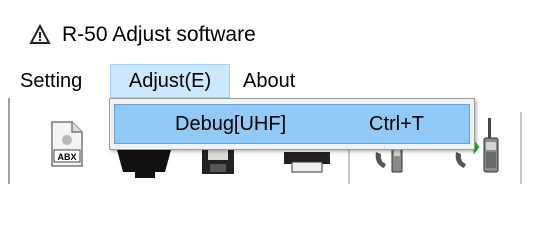 The image size is (542, 240). I want to click on menu-about: About, so click(269, 81).